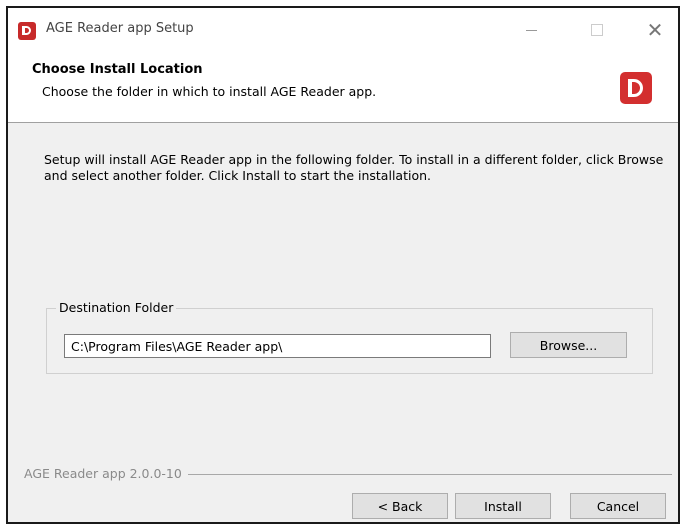 The height and width of the screenshot is (528, 688). Describe the element at coordinates (400, 506) in the screenshot. I see `back-button: < Back` at that location.